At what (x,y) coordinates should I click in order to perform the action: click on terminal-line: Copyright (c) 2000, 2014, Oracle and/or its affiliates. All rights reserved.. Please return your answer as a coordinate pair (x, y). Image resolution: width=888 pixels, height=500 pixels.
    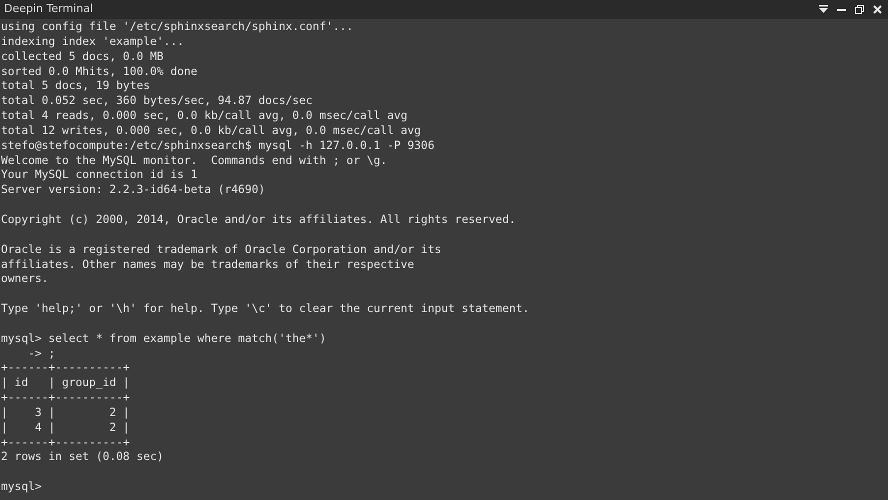
    Looking at the image, I should click on (258, 220).